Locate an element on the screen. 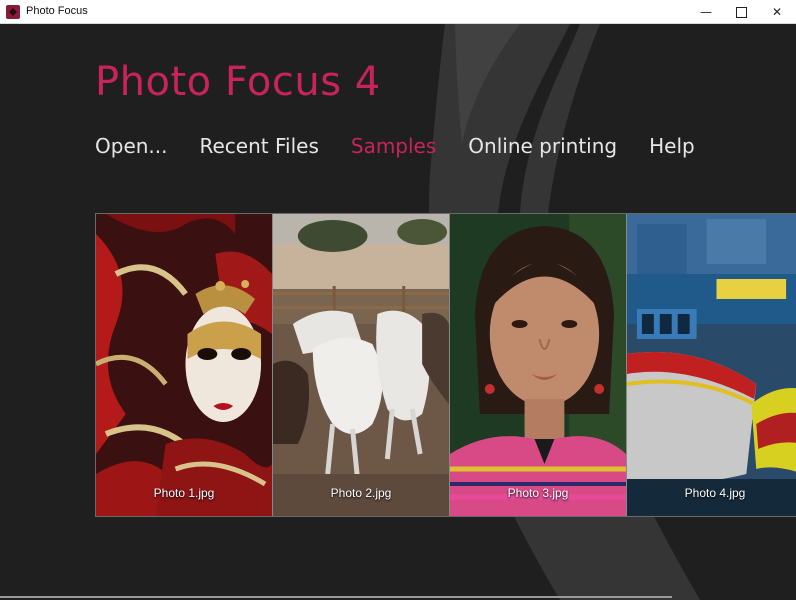  maximize-icon is located at coordinates (741, 12).